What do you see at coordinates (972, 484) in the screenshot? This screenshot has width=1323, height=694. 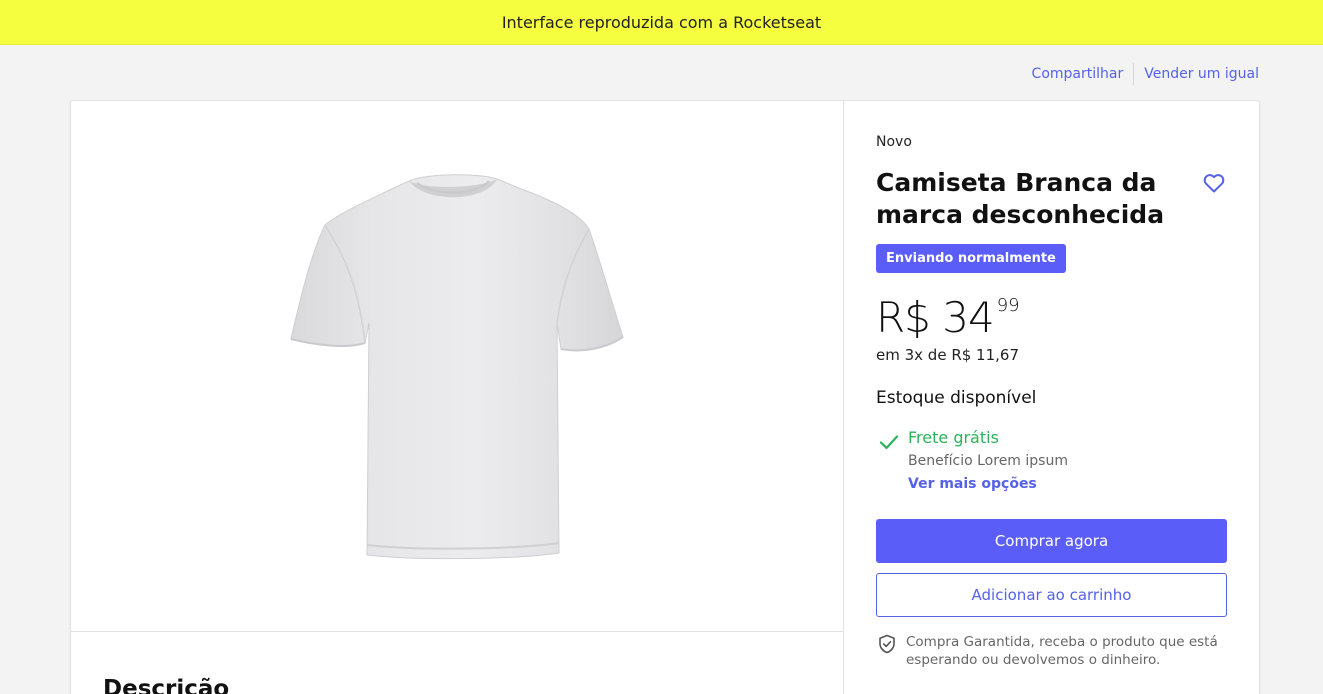 I see `more-options-link: Ver mais opções` at bounding box center [972, 484].